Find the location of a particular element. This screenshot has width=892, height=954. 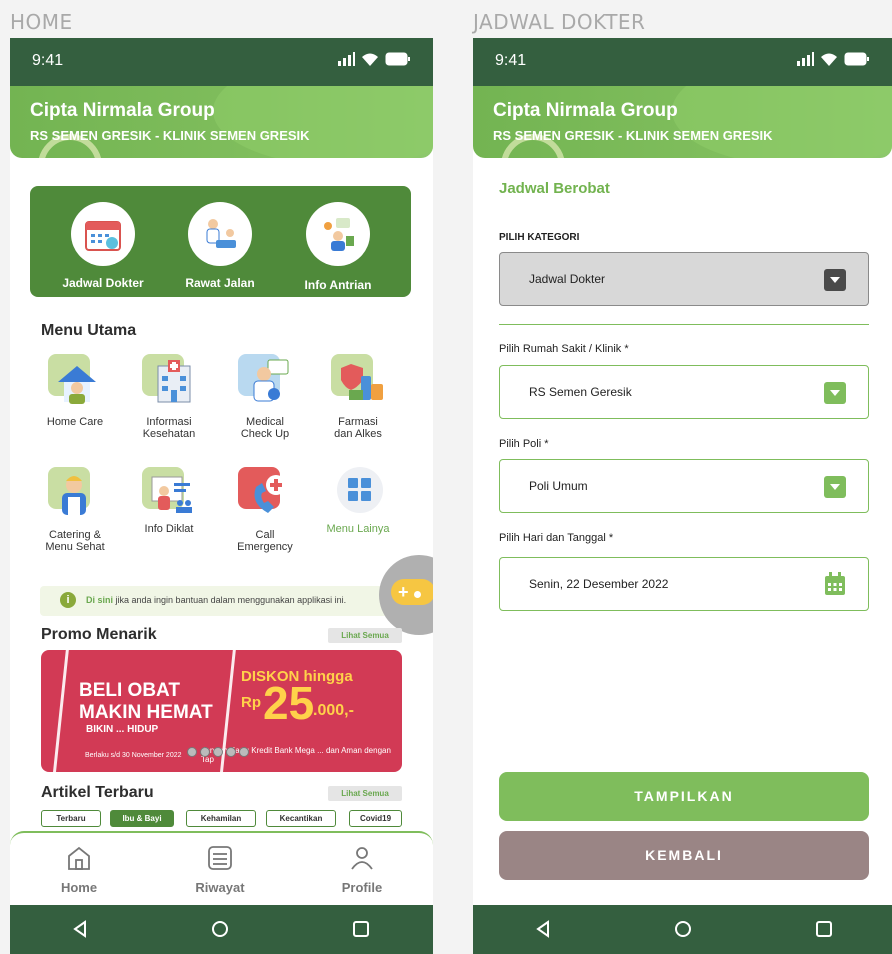

nav-profile: Profile is located at coordinates (362, 870).